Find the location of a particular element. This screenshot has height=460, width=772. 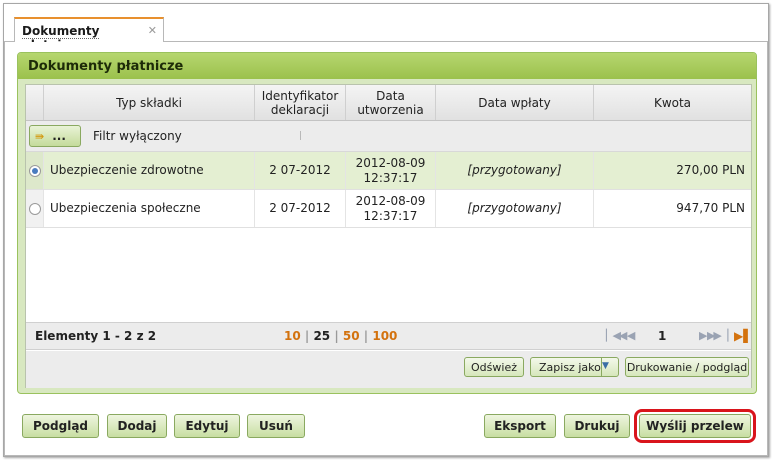

column-header-paid: Data wpłaty is located at coordinates (515, 102).